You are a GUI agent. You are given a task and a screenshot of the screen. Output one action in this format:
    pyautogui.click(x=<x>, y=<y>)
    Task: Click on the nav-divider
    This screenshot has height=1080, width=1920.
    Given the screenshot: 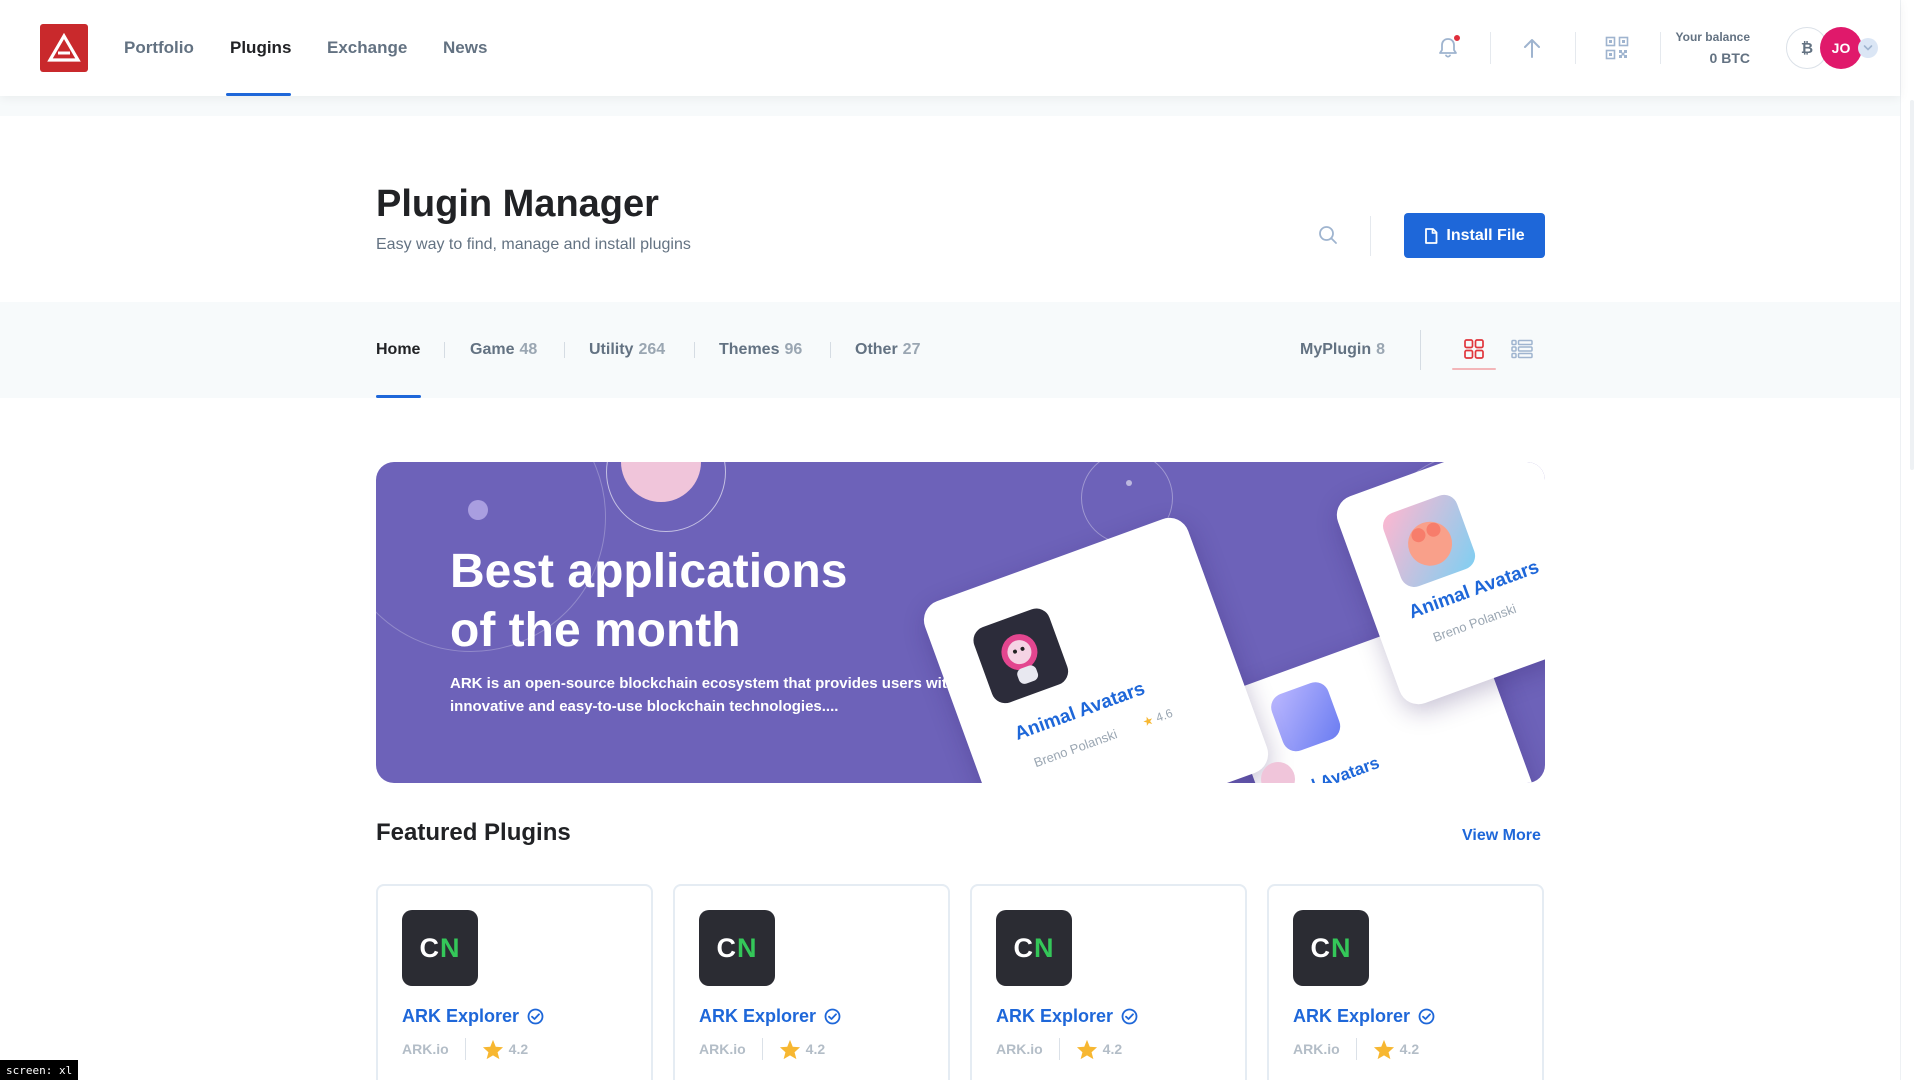 What is the action you would take?
    pyautogui.click(x=1490, y=48)
    